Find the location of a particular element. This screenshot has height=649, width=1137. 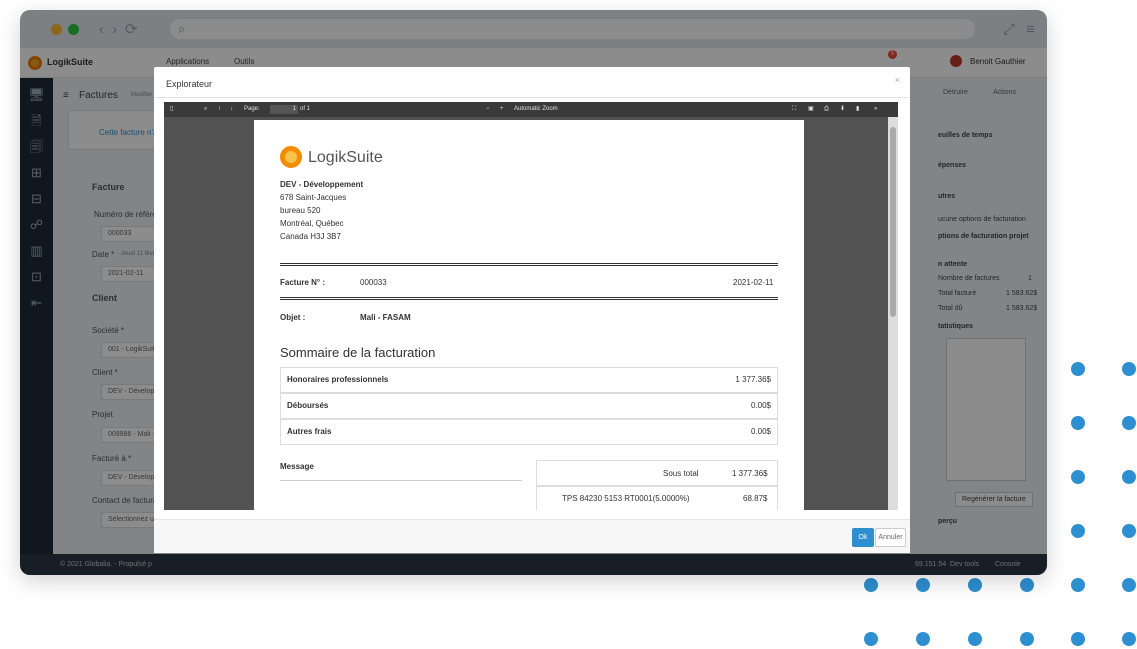

tps-label: TPS 84230 5153 RT0001(5.0000%) is located at coordinates (626, 498).